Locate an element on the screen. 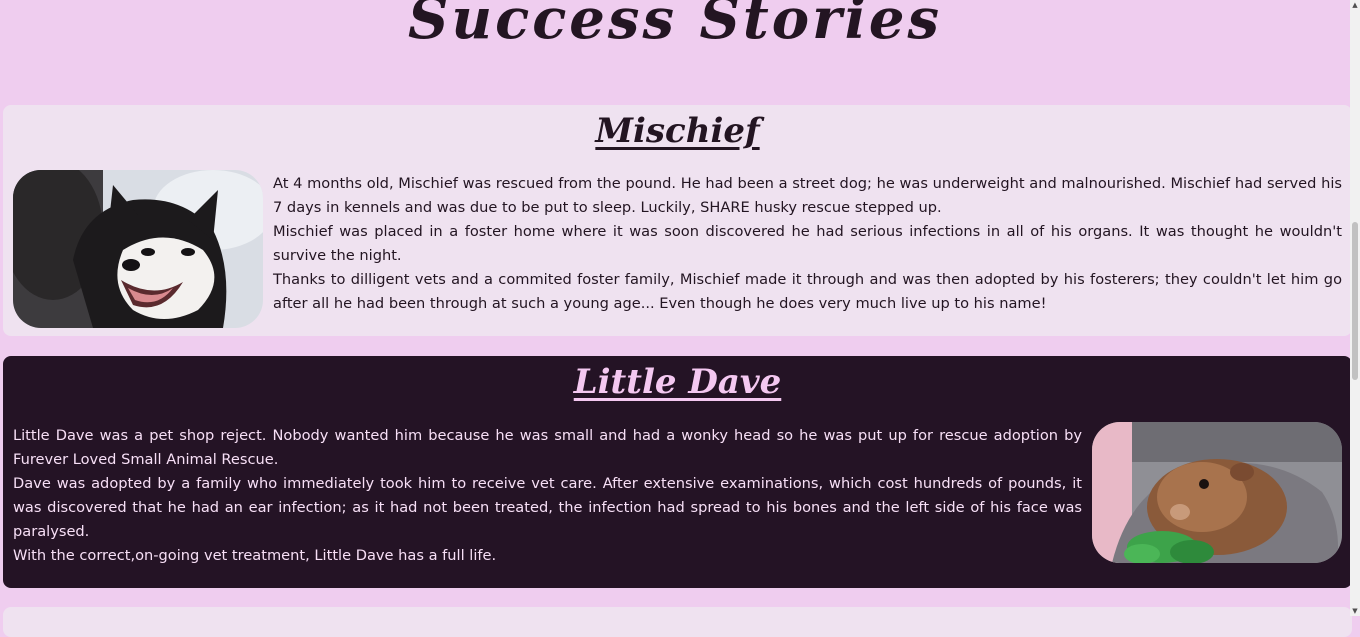 The height and width of the screenshot is (637, 1360). scroll-up-arrow-icon: ▲ is located at coordinates (1355, 5).